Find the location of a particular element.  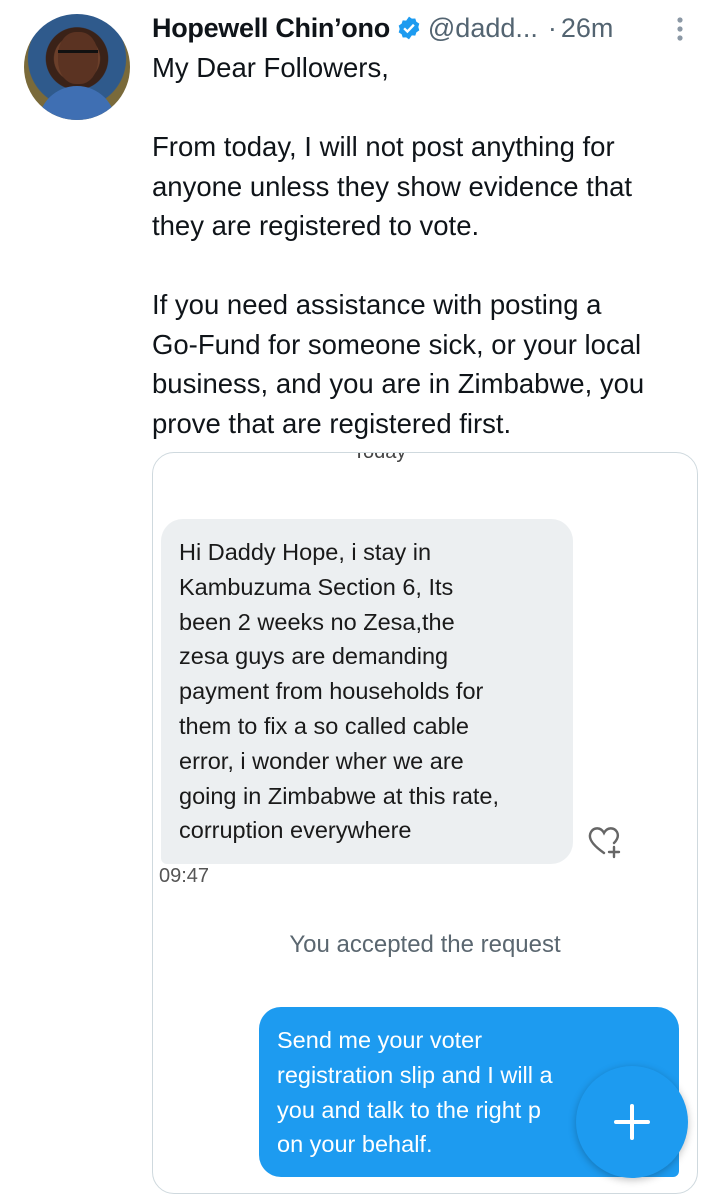

tweet-line: Go-Fund for someone sick, or your local is located at coordinates (397, 344).